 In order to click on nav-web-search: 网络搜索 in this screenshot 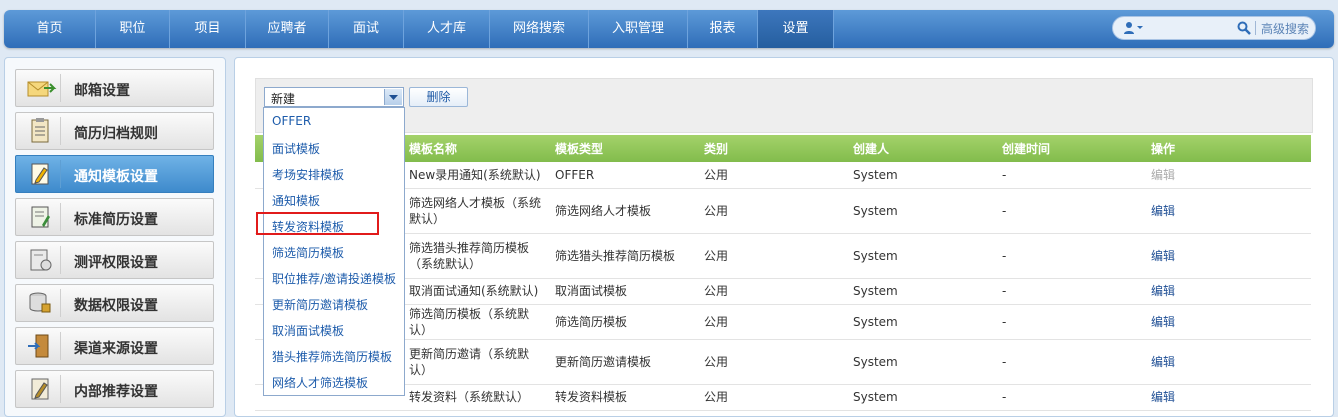, I will do `click(539, 29)`.